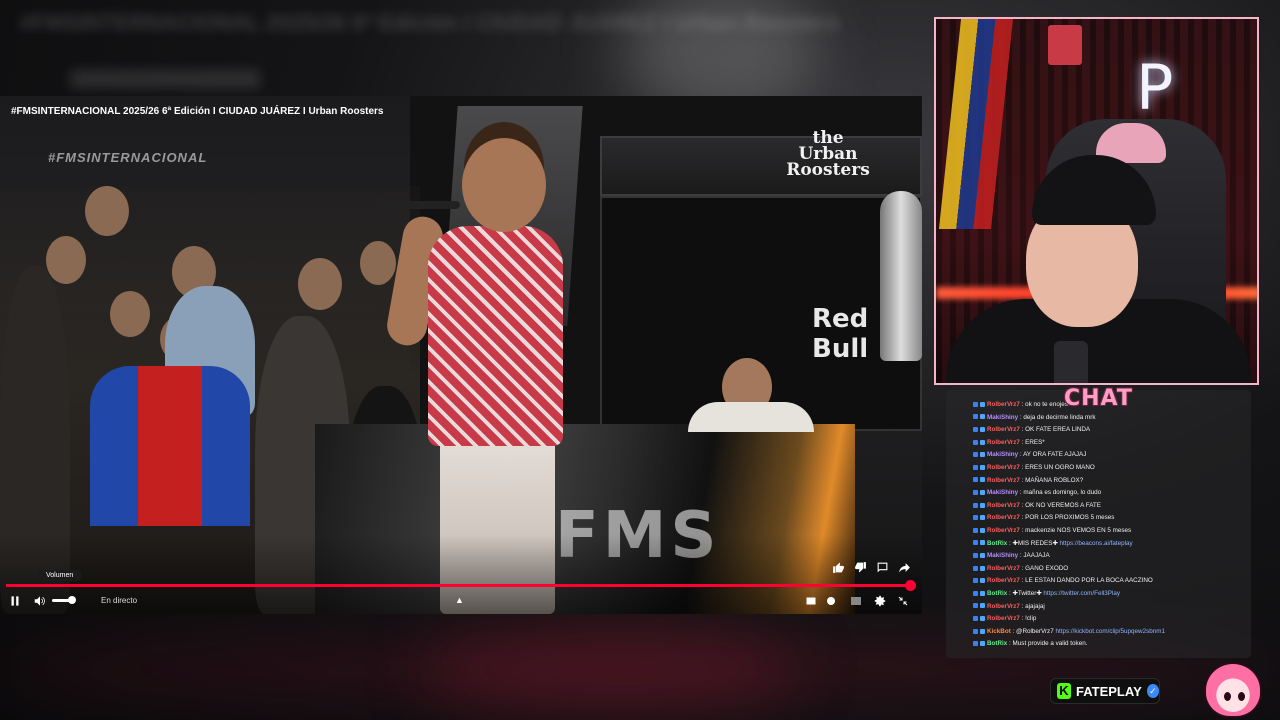 Image resolution: width=1280 pixels, height=720 pixels. What do you see at coordinates (1108, 443) in the screenshot?
I see `chat-message: RolberVrz7 : ERES*` at bounding box center [1108, 443].